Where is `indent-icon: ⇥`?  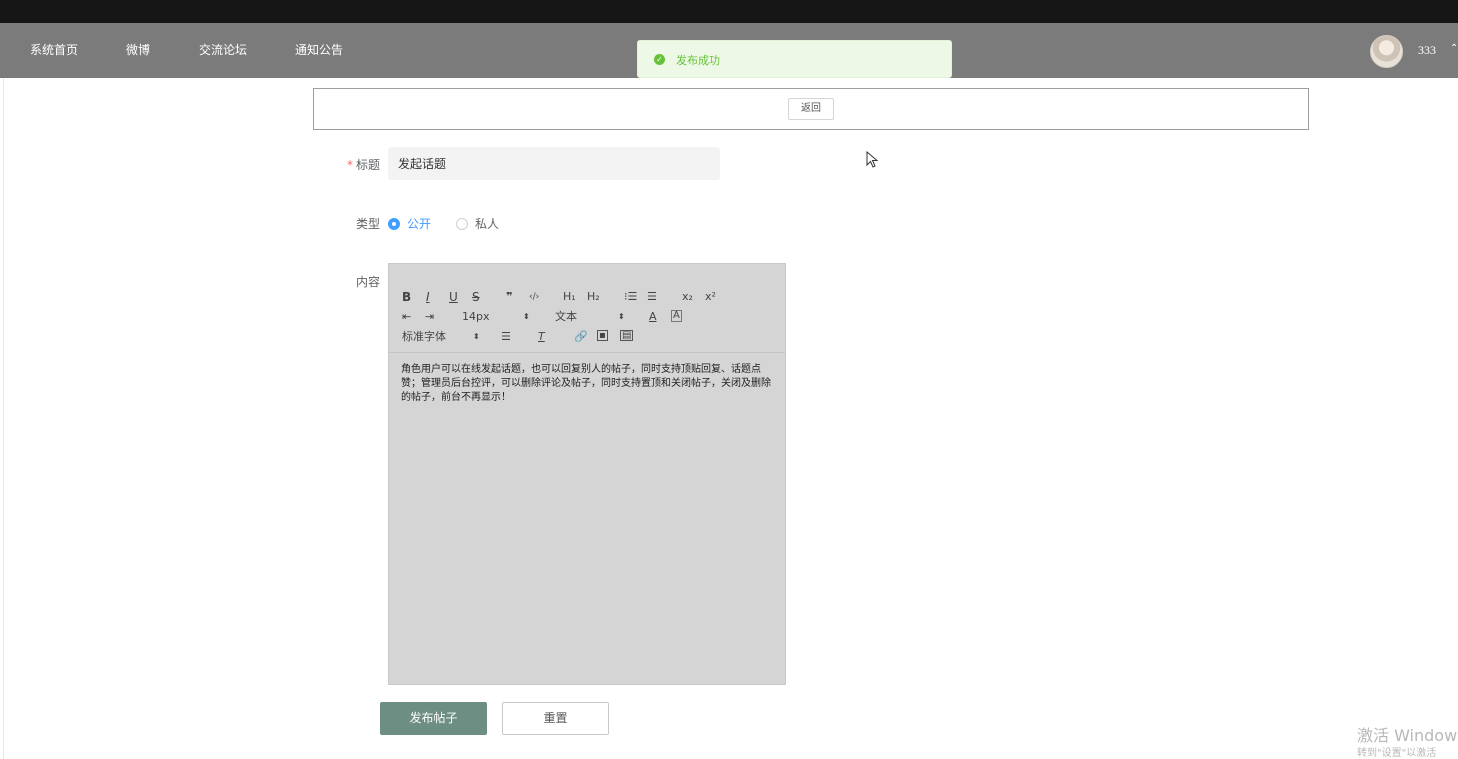
indent-icon: ⇥ is located at coordinates (429, 317).